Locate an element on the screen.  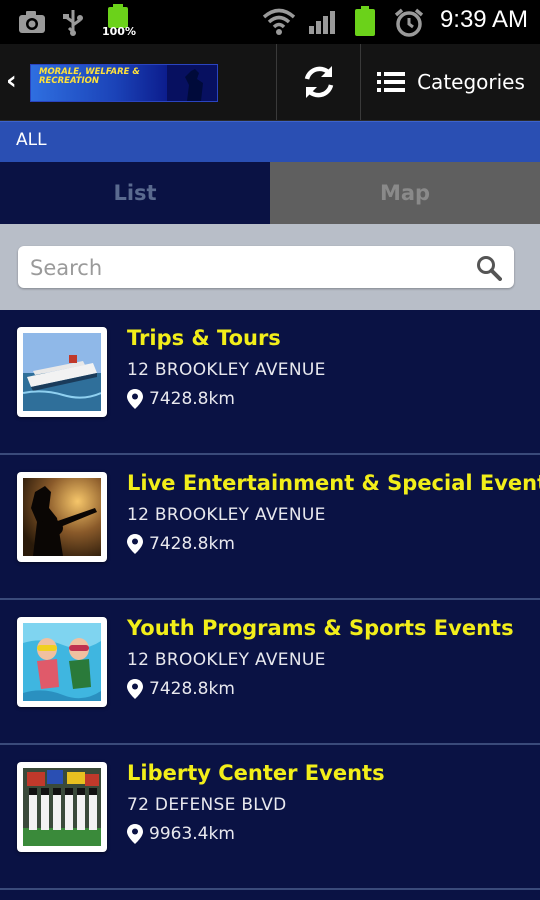
kids-swimming-image is located at coordinates (62, 662).